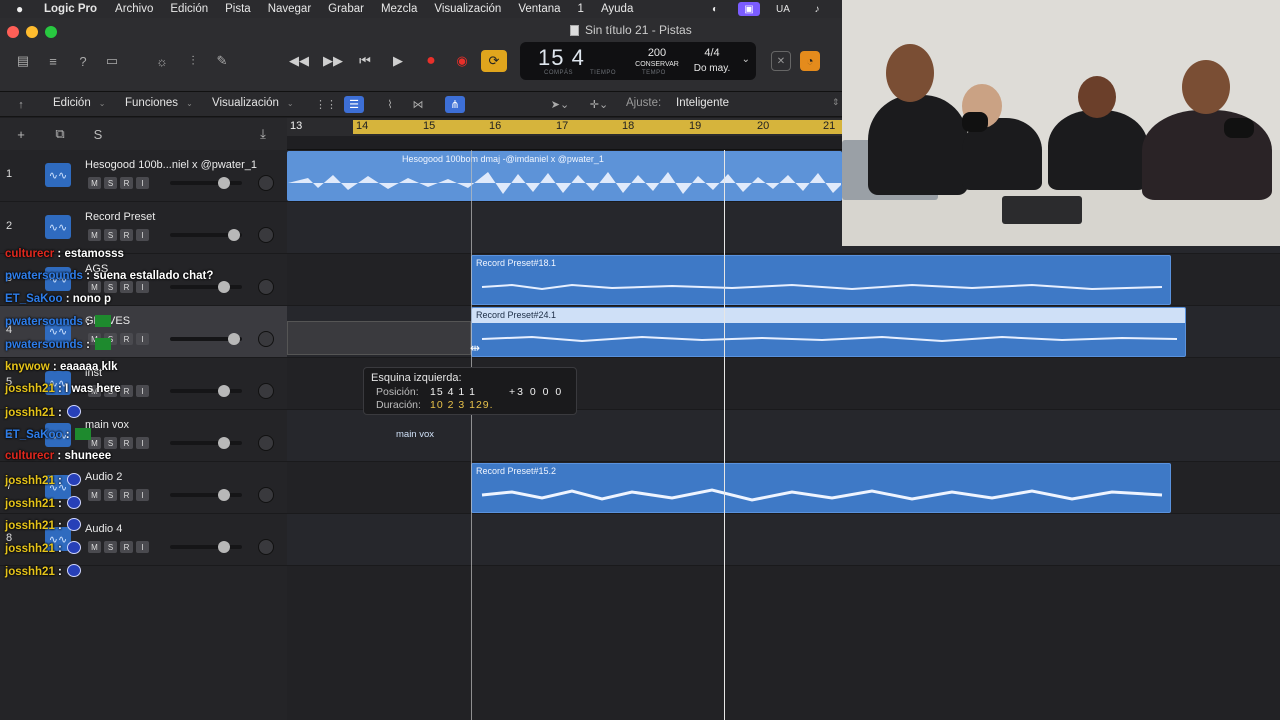 The image size is (1280, 720). Describe the element at coordinates (83, 61) in the screenshot. I see `quick-help-icon: ?` at that location.